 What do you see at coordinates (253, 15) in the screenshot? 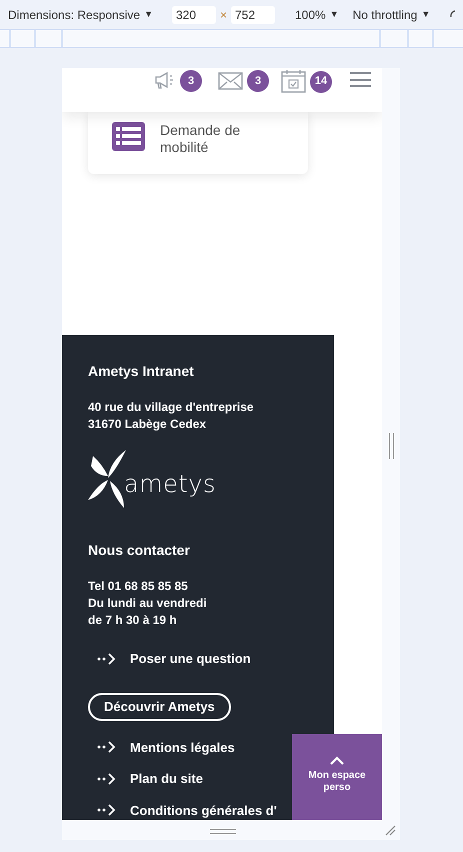
I see `height-input: 752` at bounding box center [253, 15].